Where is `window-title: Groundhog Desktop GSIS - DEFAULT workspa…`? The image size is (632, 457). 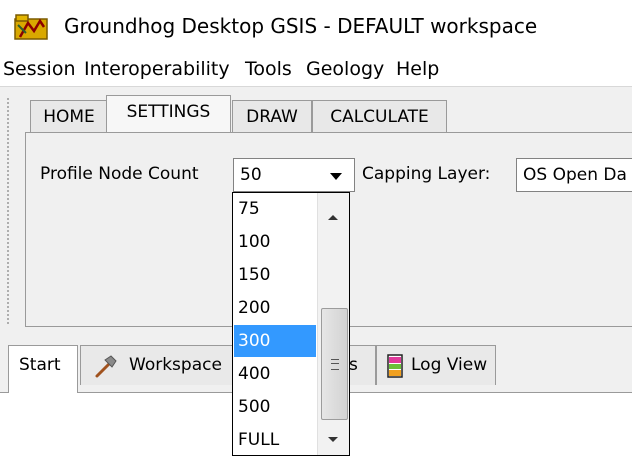
window-title: Groundhog Desktop GSIS - DEFAULT workspa… is located at coordinates (301, 26).